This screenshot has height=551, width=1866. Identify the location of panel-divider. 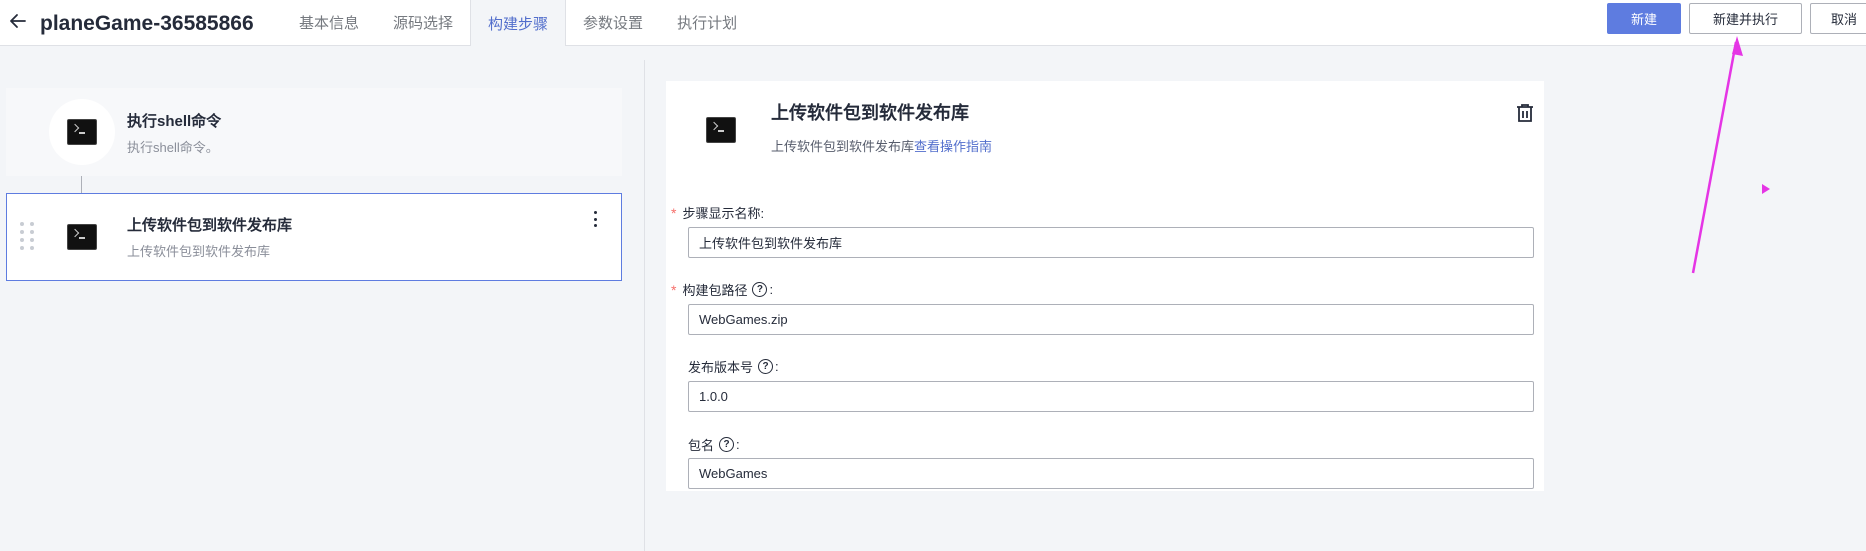
(644, 305).